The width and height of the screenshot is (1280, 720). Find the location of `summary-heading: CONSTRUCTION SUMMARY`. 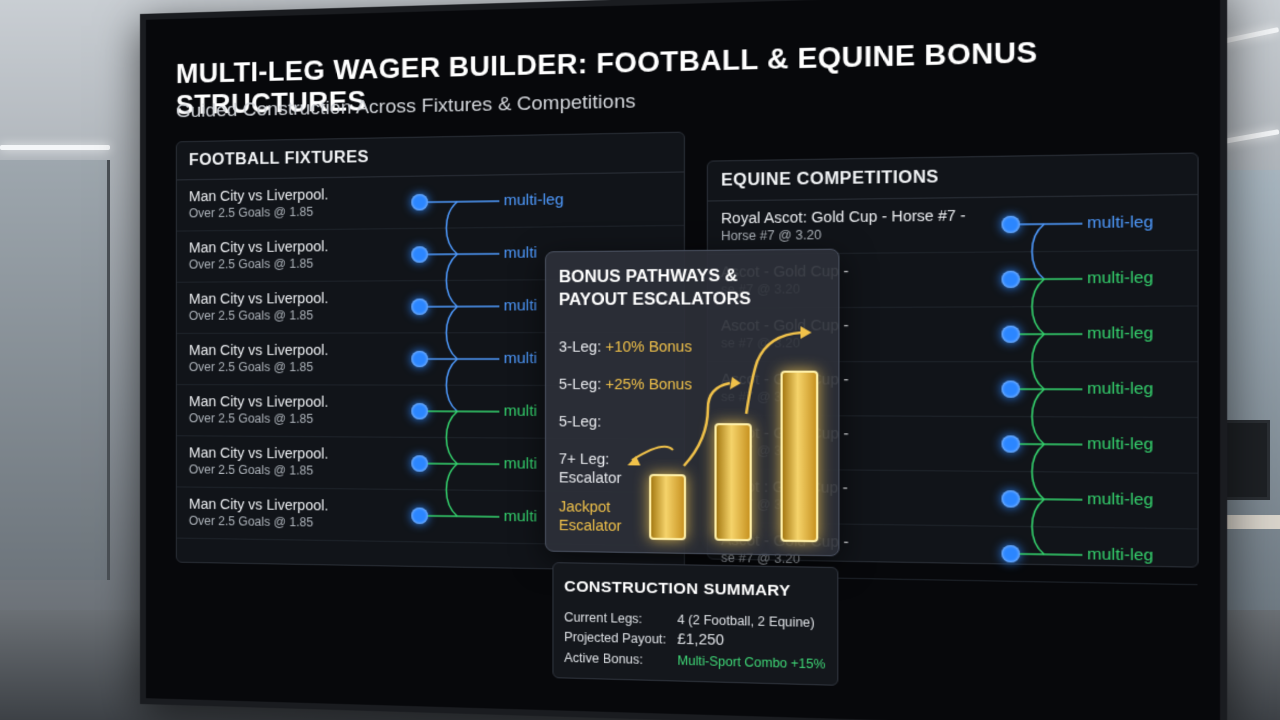

summary-heading: CONSTRUCTION SUMMARY is located at coordinates (677, 589).